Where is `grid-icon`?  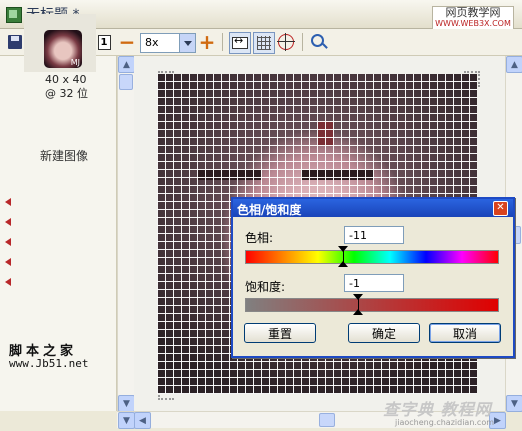 grid-icon is located at coordinates (264, 43).